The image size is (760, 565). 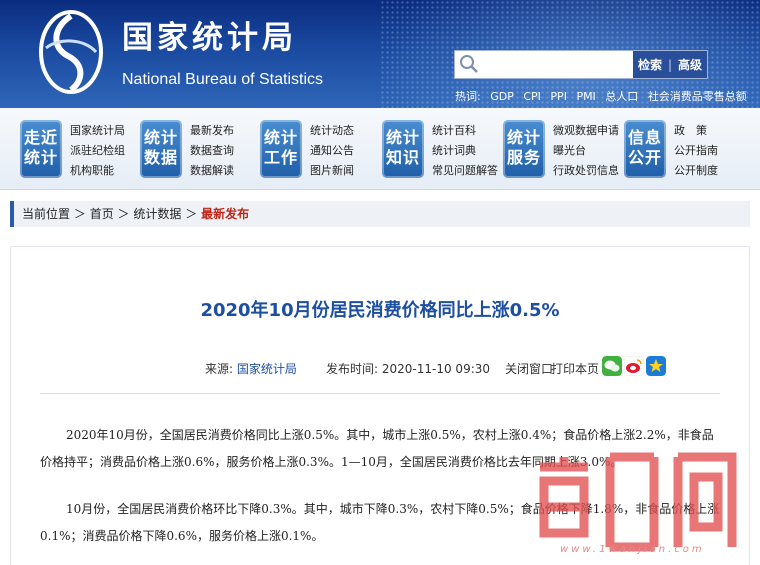 I want to click on qzone-share-icon, so click(x=656, y=366).